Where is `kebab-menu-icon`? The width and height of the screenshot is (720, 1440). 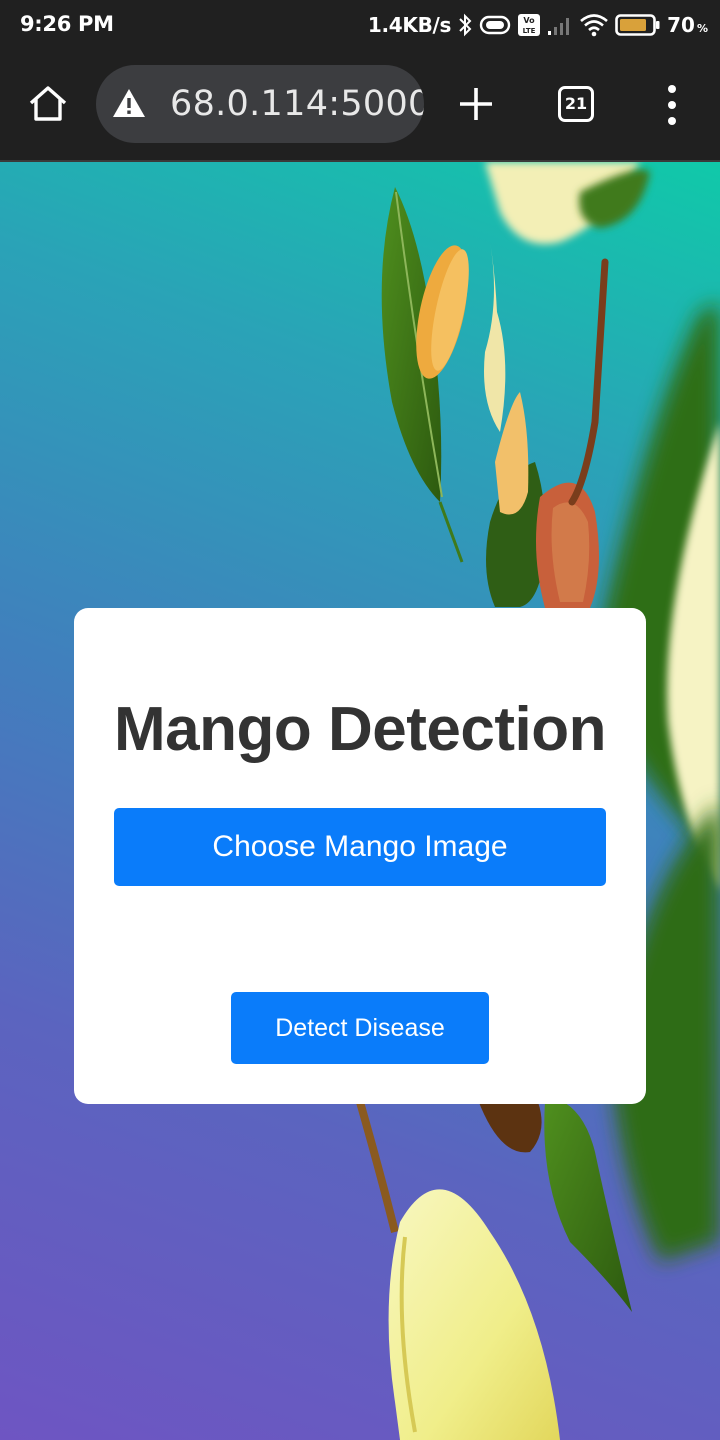
kebab-menu-icon is located at coordinates (672, 105).